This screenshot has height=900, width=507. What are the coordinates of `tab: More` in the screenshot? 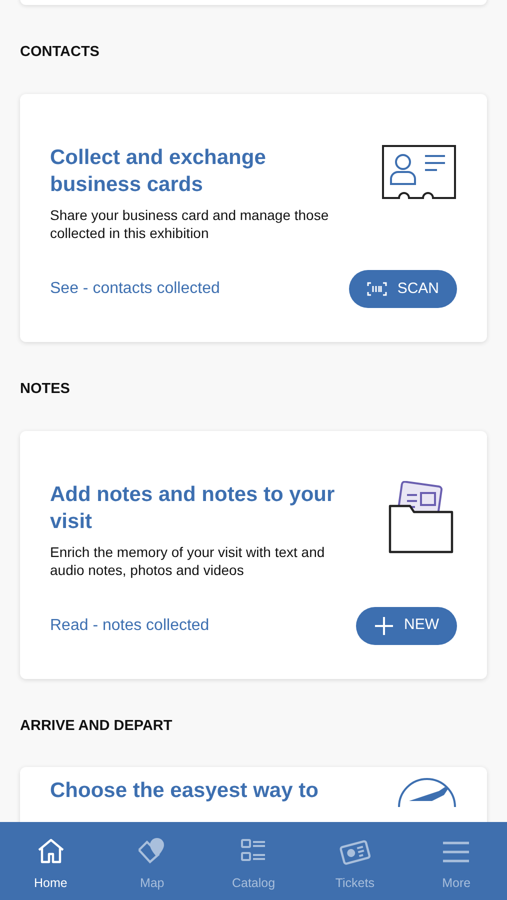 It's located at (456, 861).